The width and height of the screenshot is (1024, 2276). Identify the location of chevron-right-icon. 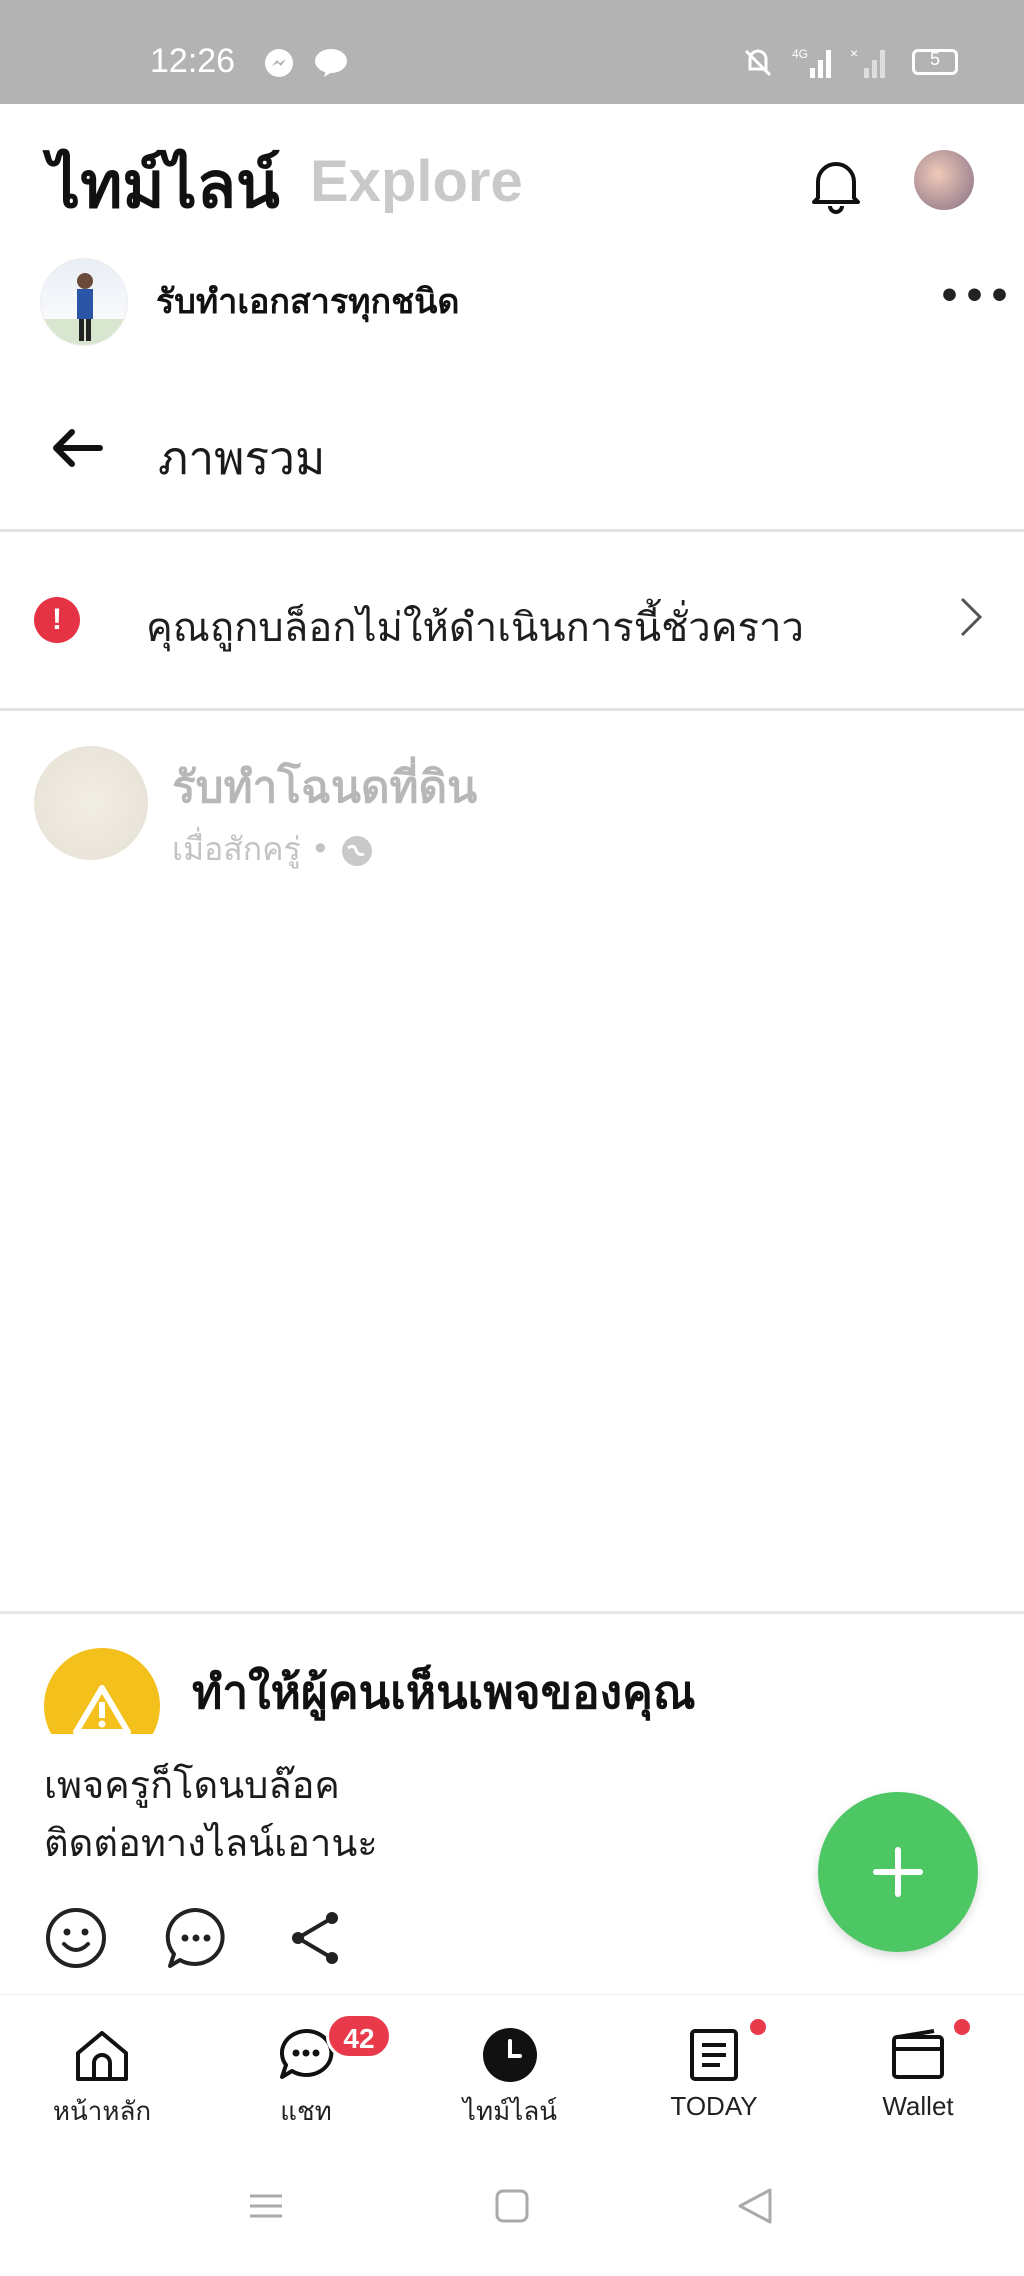
(970, 619).